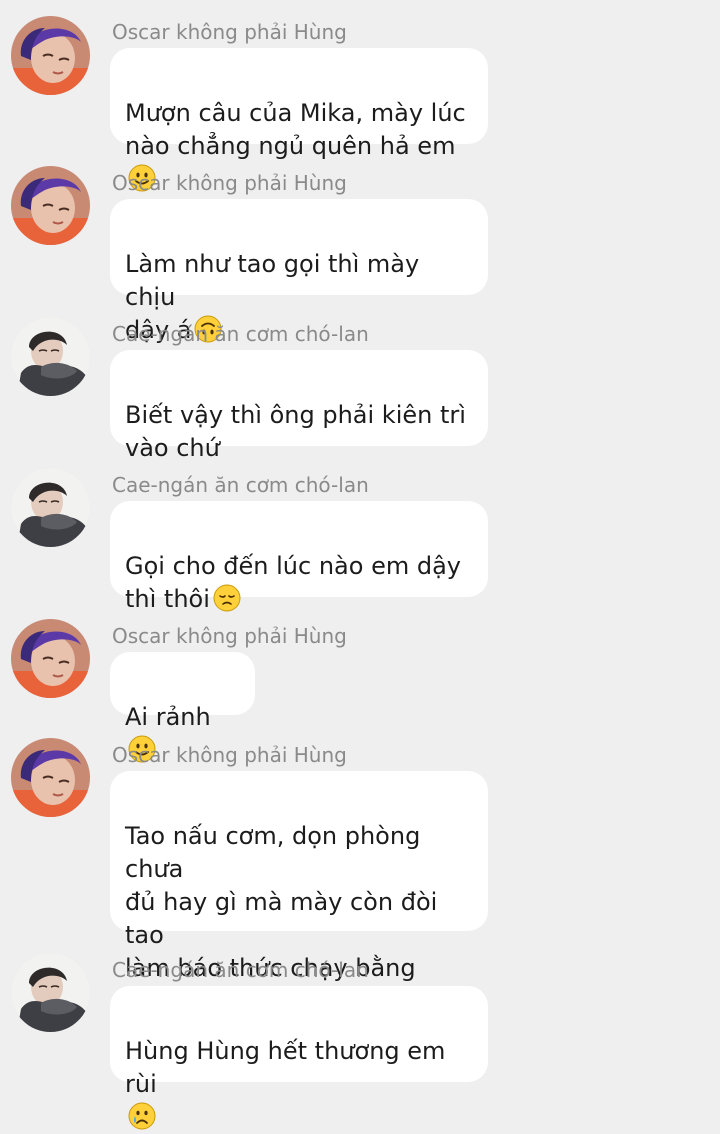 This screenshot has height=1134, width=720. I want to click on message-bubble: Biết vậy thì ông phải kiên trì vào chứ, so click(299, 406).